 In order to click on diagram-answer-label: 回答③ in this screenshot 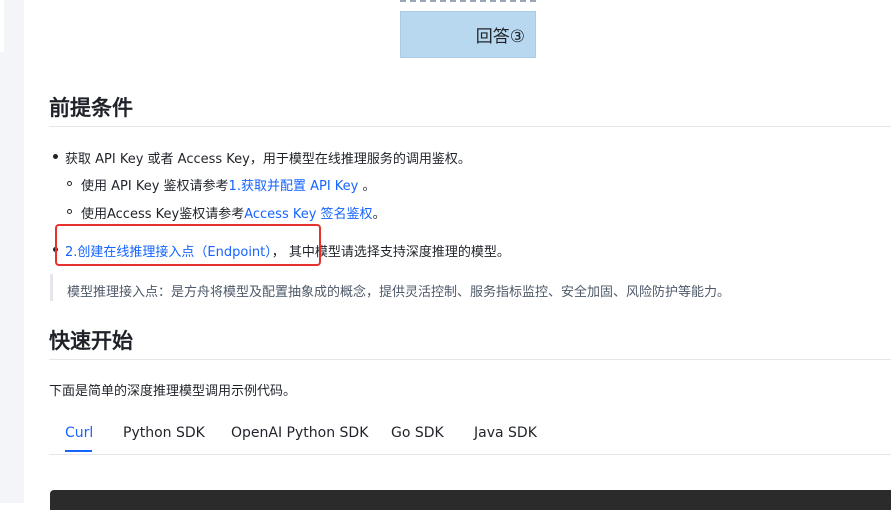, I will do `click(500, 37)`.